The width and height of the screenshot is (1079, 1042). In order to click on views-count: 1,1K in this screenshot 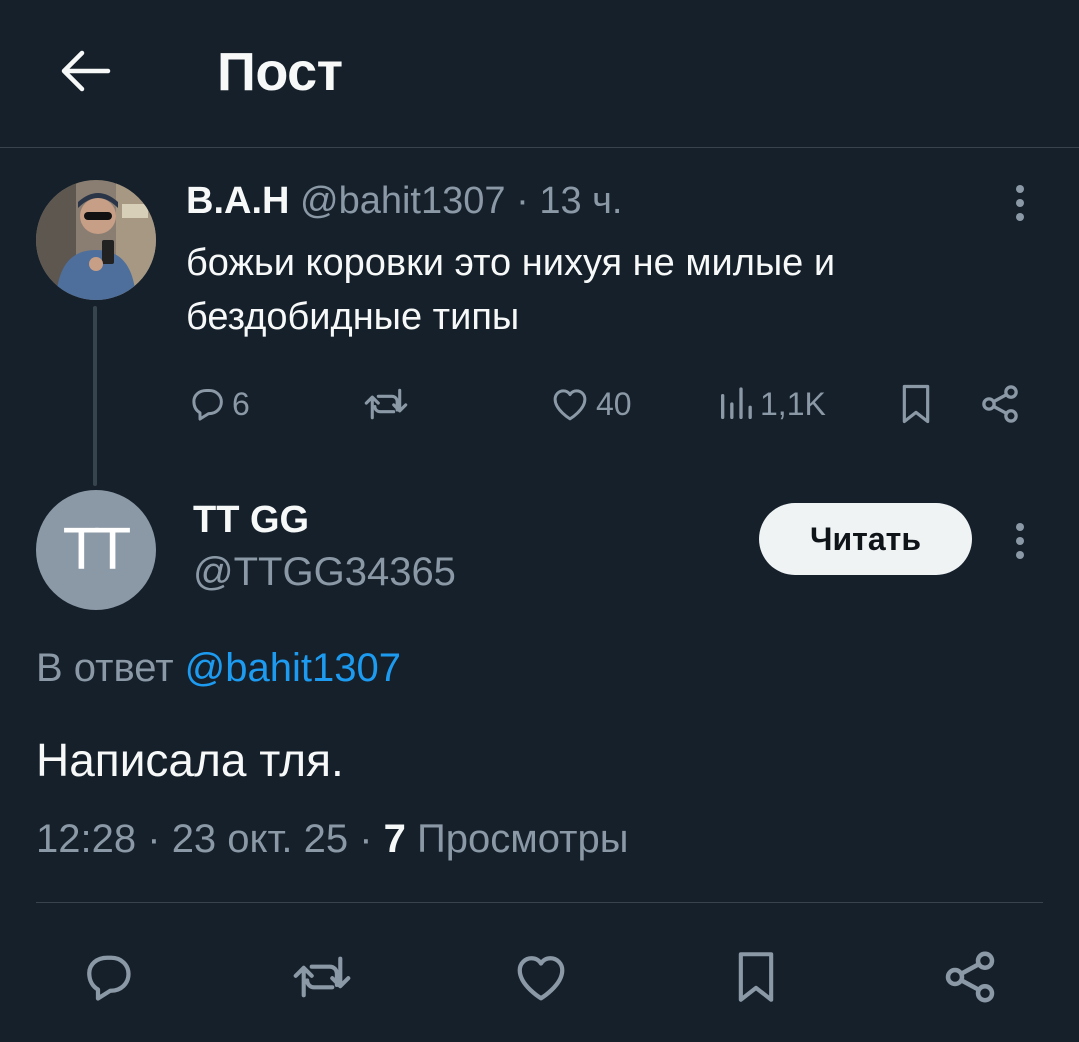, I will do `click(793, 403)`.